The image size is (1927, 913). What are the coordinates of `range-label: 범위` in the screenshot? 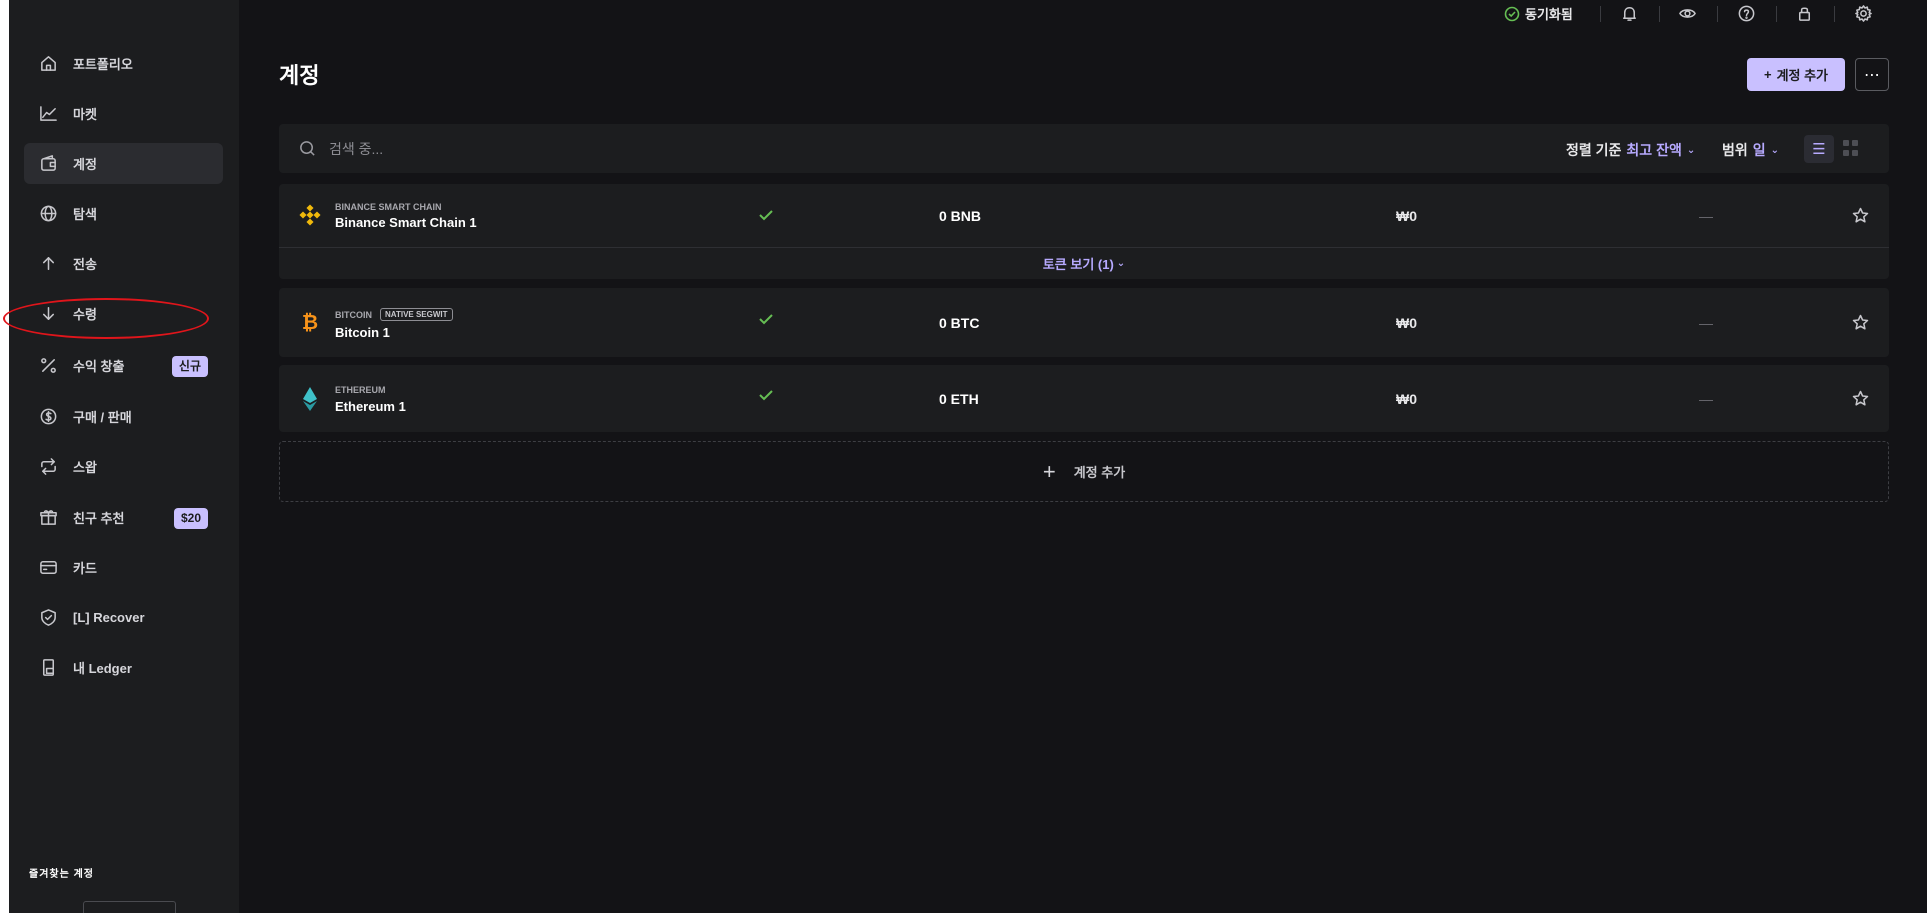 It's located at (1735, 150).